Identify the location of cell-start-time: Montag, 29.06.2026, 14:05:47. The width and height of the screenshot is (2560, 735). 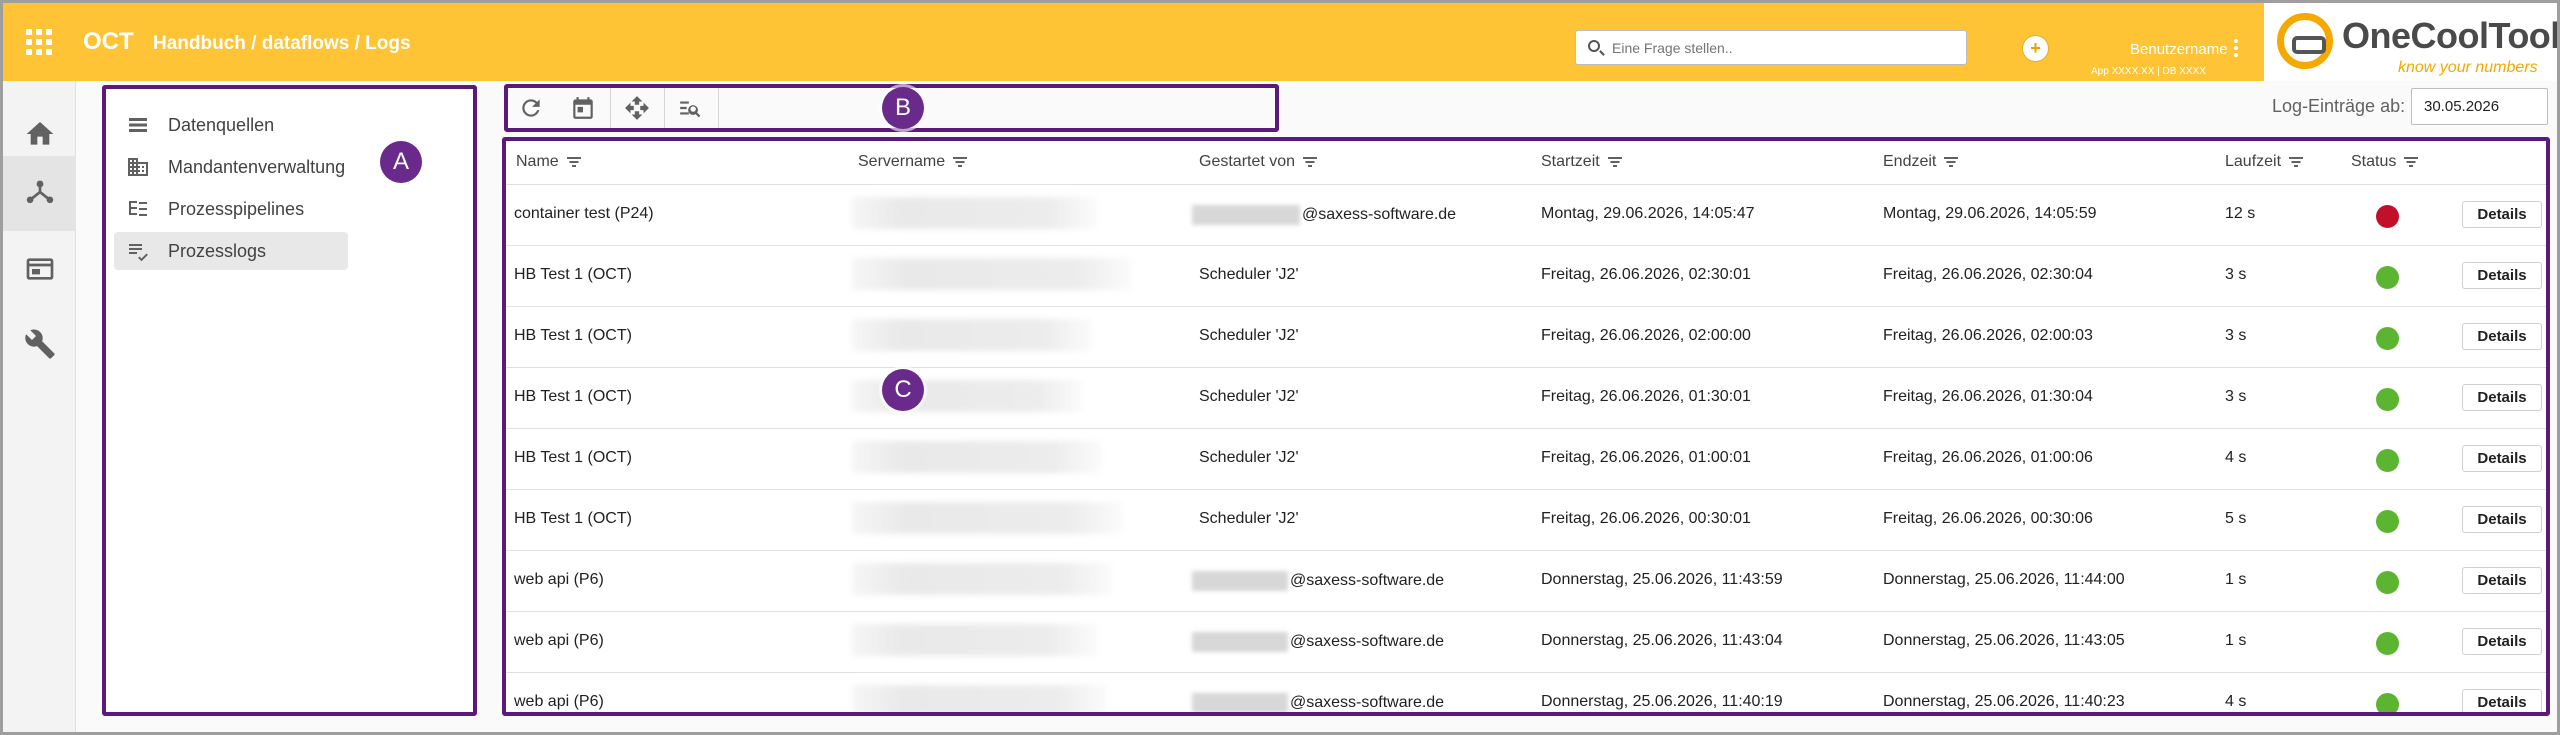
(1648, 213).